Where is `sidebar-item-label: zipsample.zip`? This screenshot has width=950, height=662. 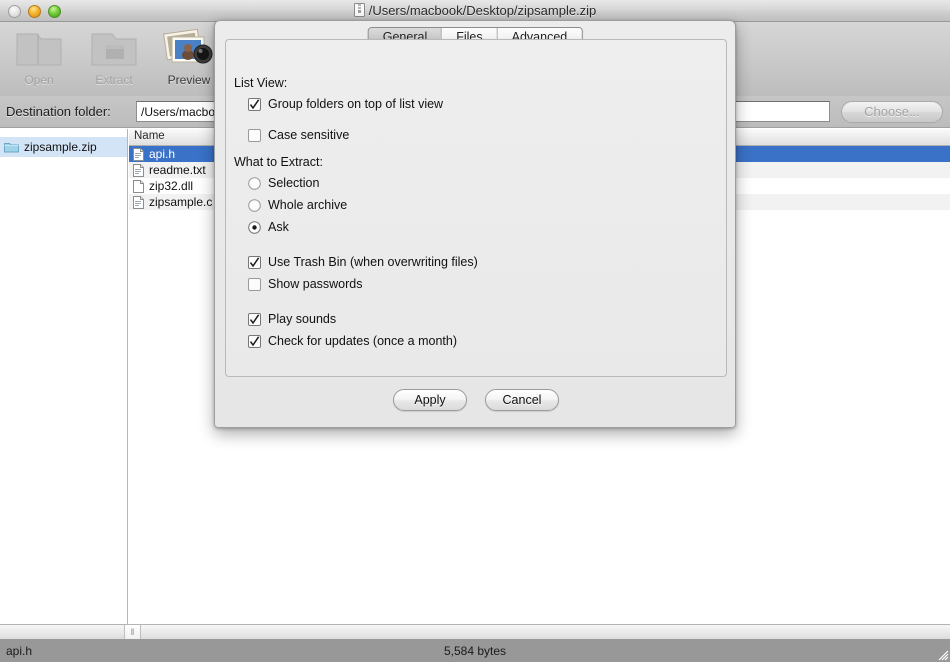
sidebar-item-label: zipsample.zip is located at coordinates (60, 147).